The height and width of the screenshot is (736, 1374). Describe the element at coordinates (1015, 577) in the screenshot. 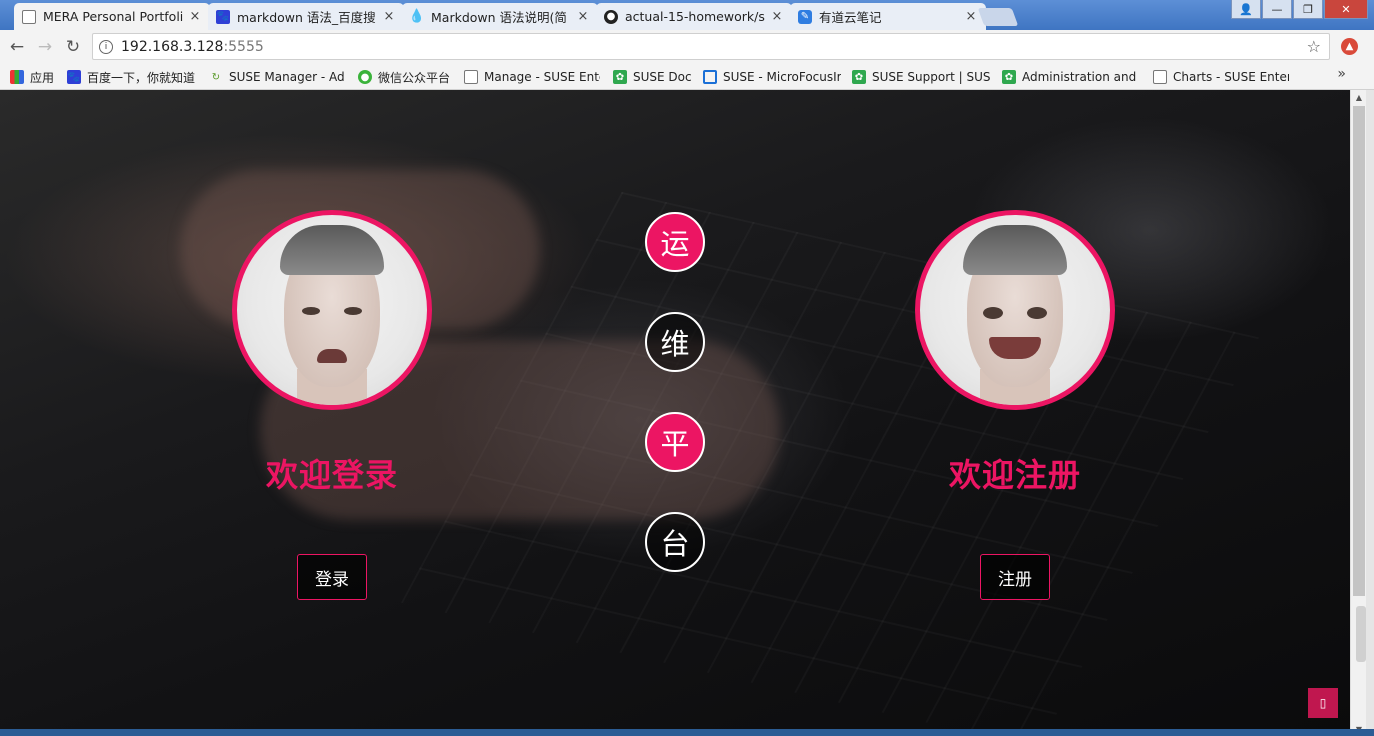

I see `register-button: 注册` at that location.